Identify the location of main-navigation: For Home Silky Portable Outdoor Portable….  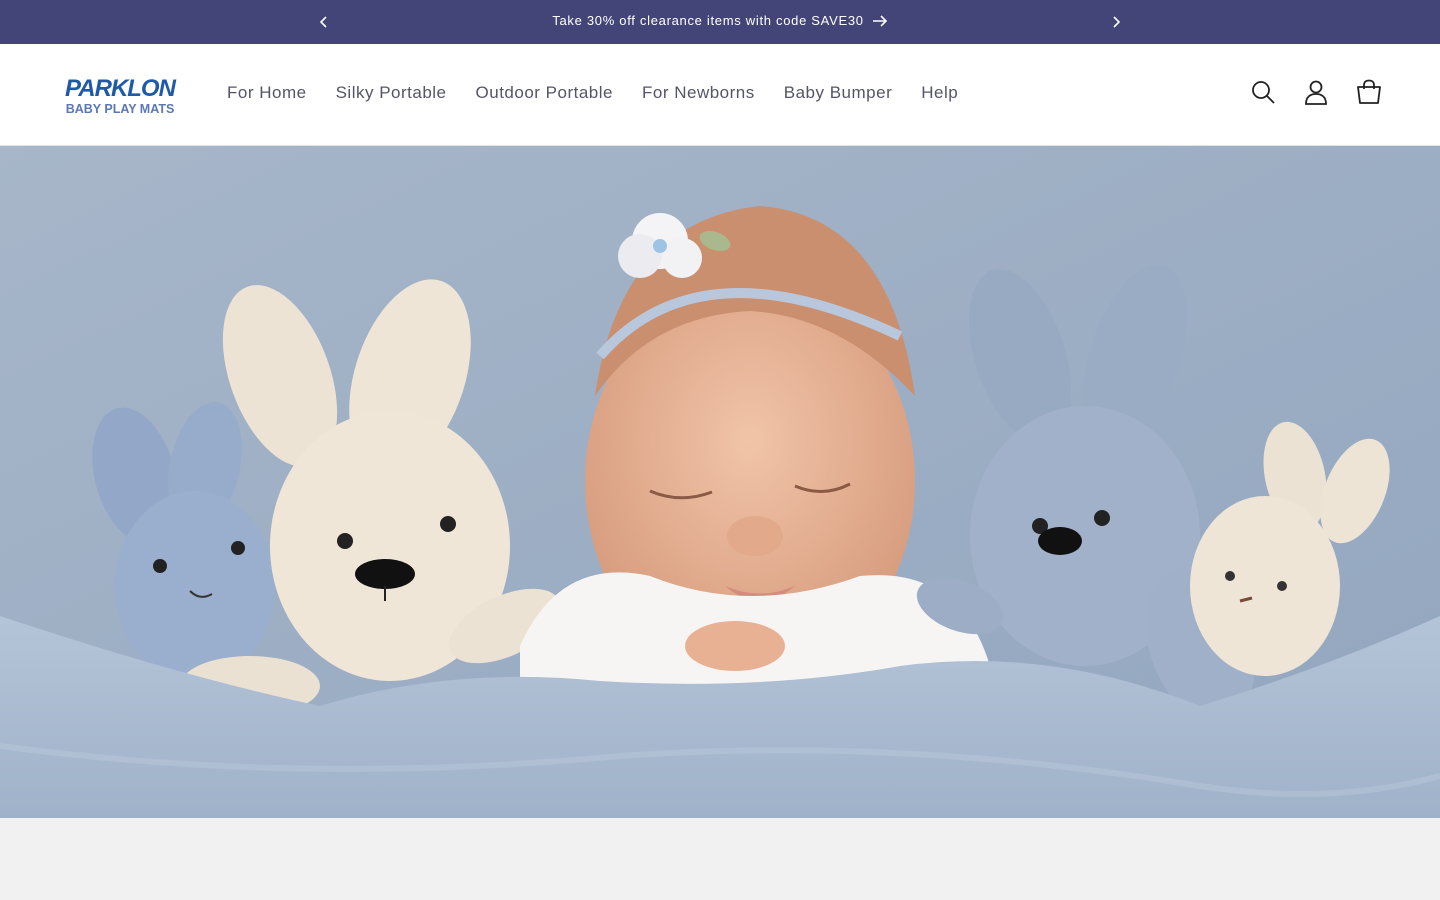
(607, 93).